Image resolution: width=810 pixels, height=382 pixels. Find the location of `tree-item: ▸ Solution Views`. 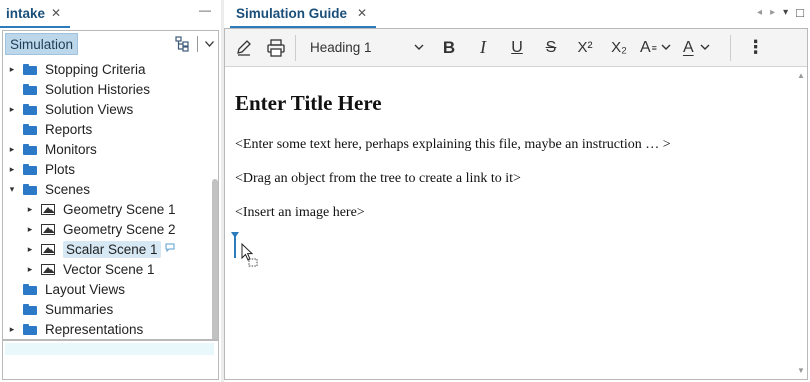

tree-item: ▸ Solution Views is located at coordinates (70, 109).